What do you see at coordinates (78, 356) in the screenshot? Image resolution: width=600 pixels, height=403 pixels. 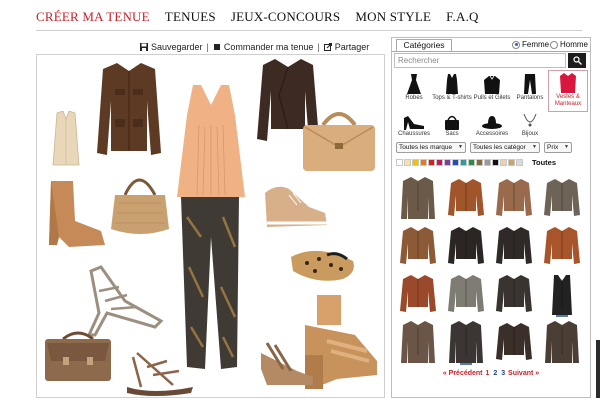 I see `canvas-item-satchel` at bounding box center [78, 356].